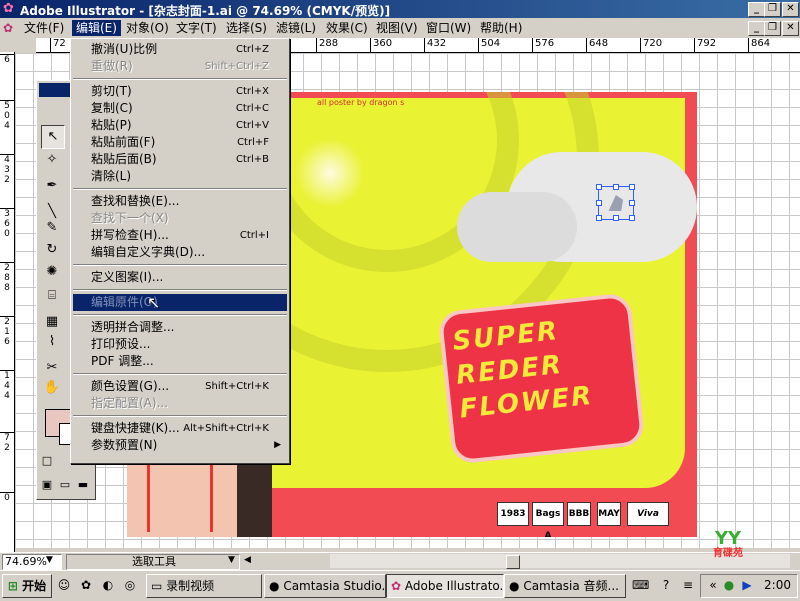 This screenshot has height=601, width=800. Describe the element at coordinates (790, 28) in the screenshot. I see `doc-close-button: ✕` at that location.